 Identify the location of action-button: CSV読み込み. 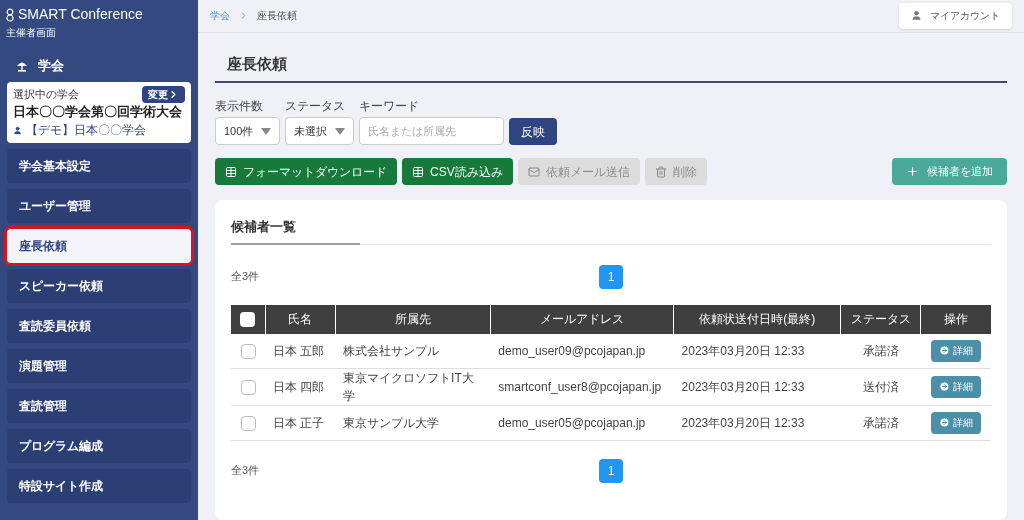
(457, 171).